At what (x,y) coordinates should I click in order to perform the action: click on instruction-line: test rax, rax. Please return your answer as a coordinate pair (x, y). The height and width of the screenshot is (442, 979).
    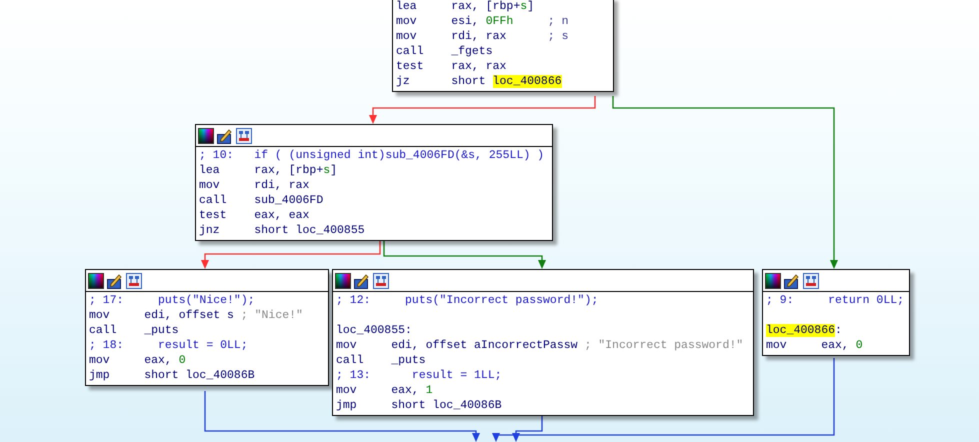
    Looking at the image, I should click on (452, 66).